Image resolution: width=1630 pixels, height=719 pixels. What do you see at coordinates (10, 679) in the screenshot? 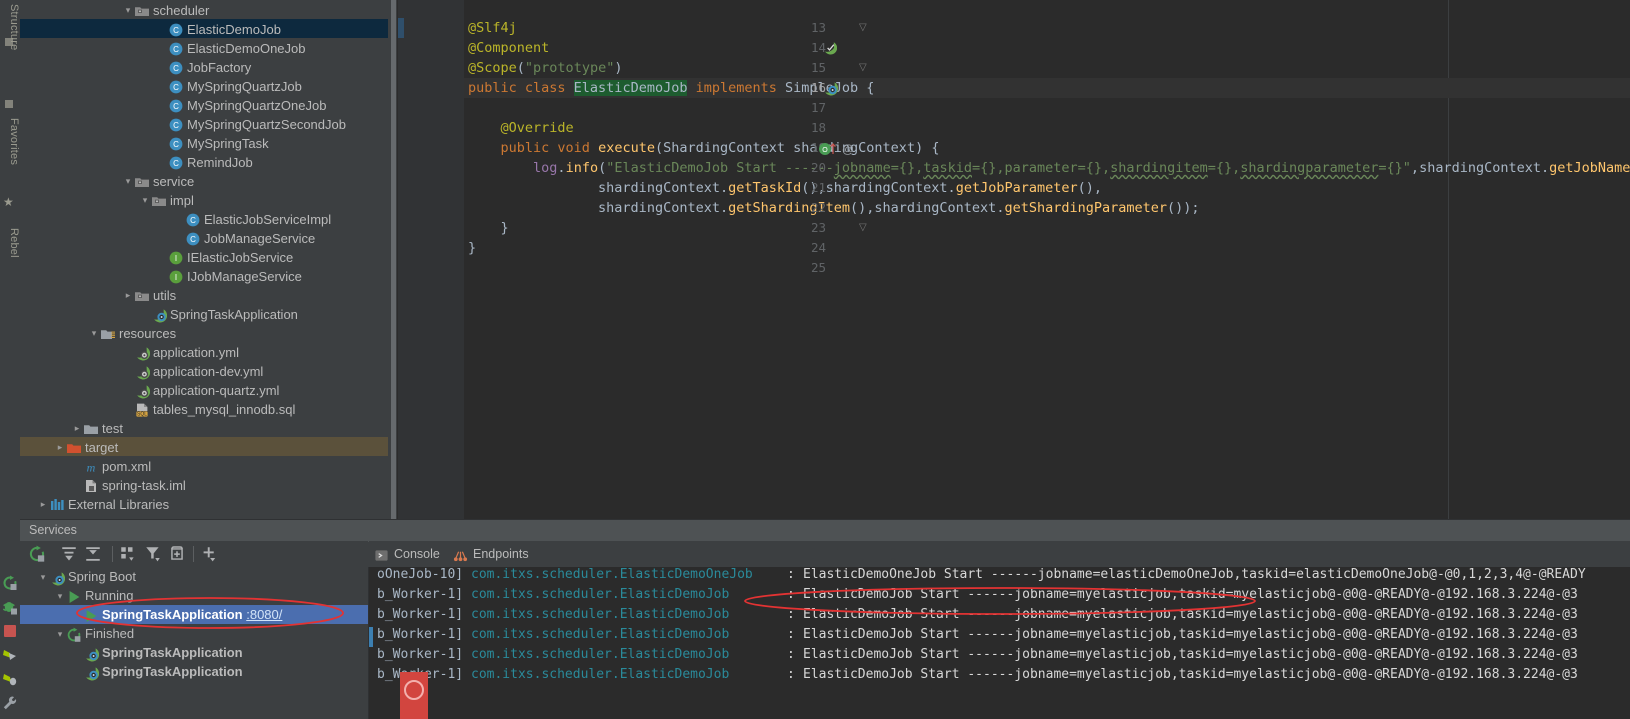
I see `debug-with-jrebel-icon` at bounding box center [10, 679].